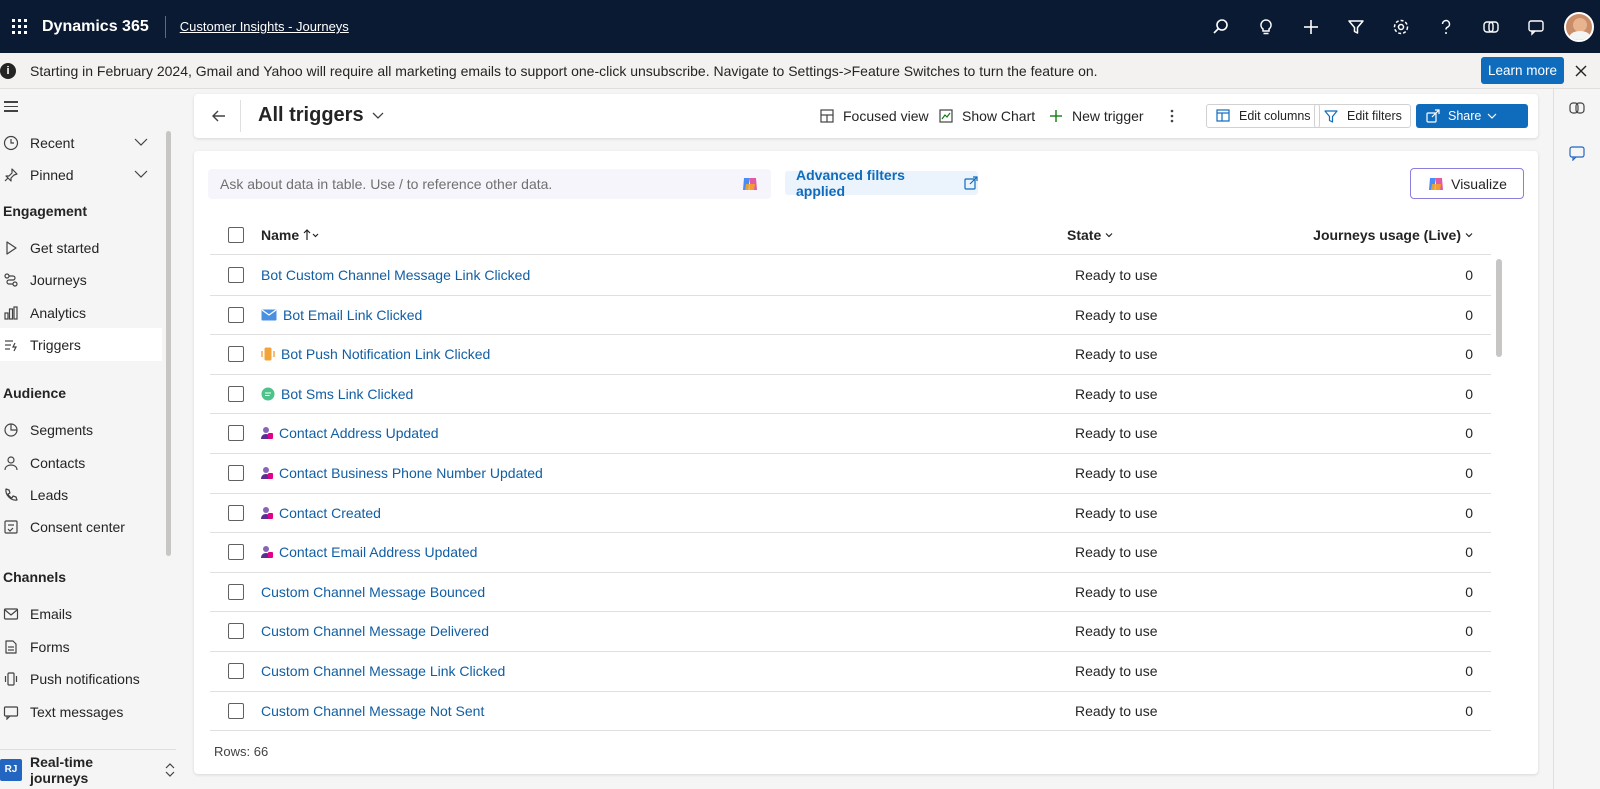 The image size is (1600, 789). Describe the element at coordinates (881, 183) in the screenshot. I see `advanced-filters-link: Advanced filters applied` at that location.